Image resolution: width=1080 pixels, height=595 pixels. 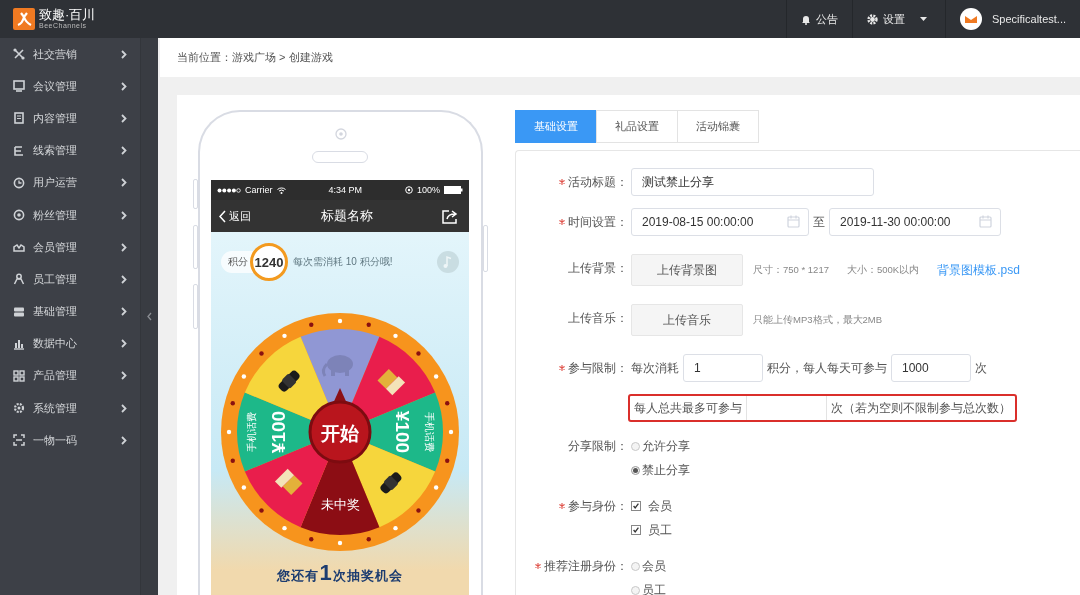 What do you see at coordinates (586, 566) in the screenshot?
I see `field-label: 推荐注册身份：` at bounding box center [586, 566].